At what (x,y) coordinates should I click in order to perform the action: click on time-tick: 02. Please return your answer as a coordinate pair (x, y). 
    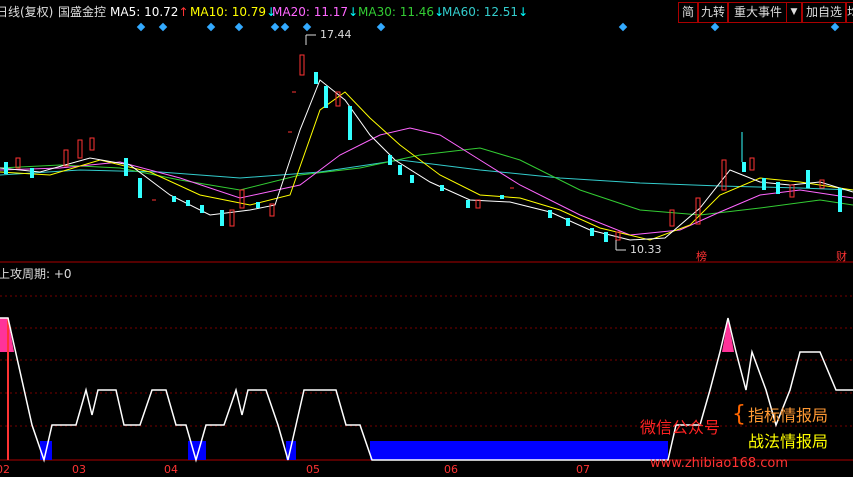
    Looking at the image, I should click on (5, 469).